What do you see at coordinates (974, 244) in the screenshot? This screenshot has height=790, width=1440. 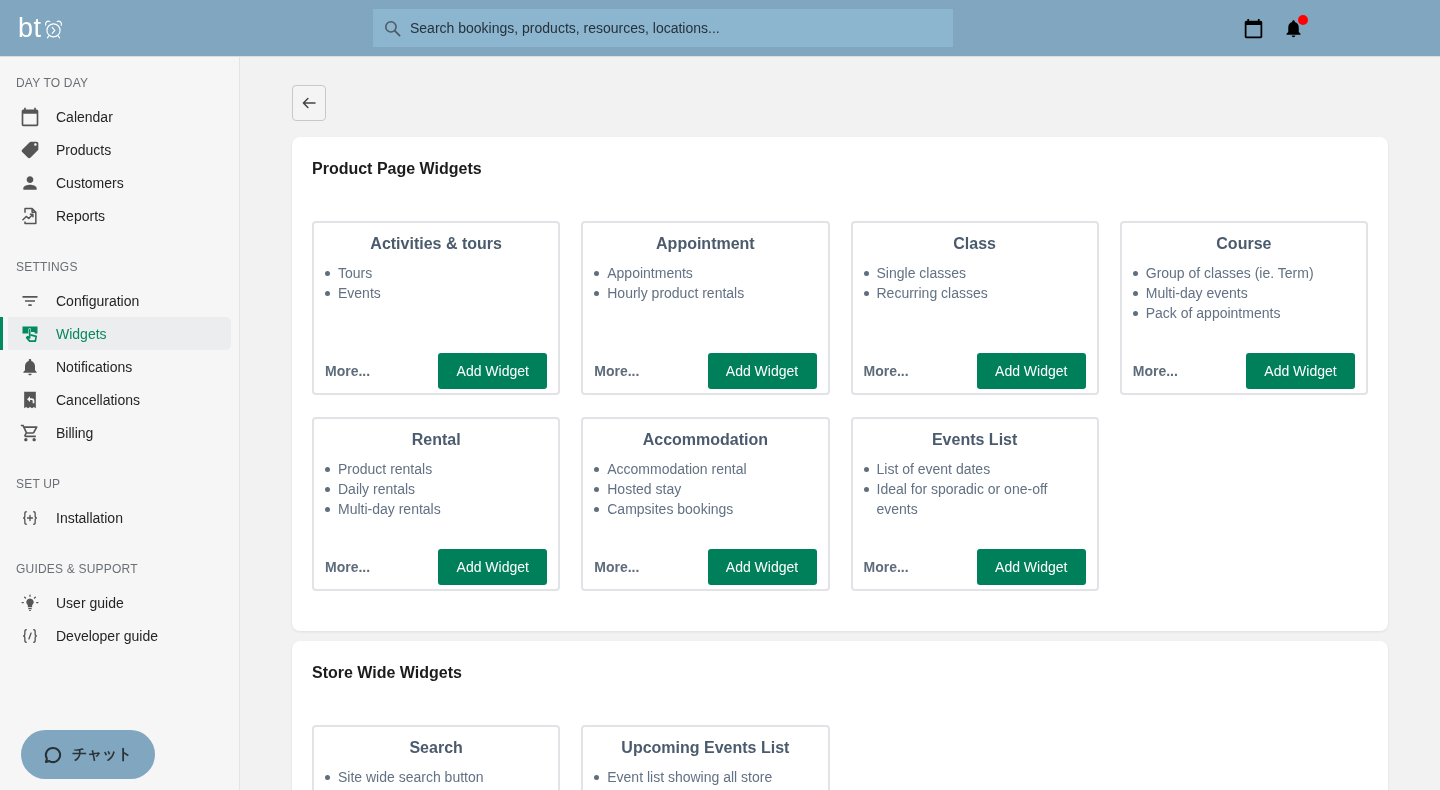 I see `widget-title: Class` at bounding box center [974, 244].